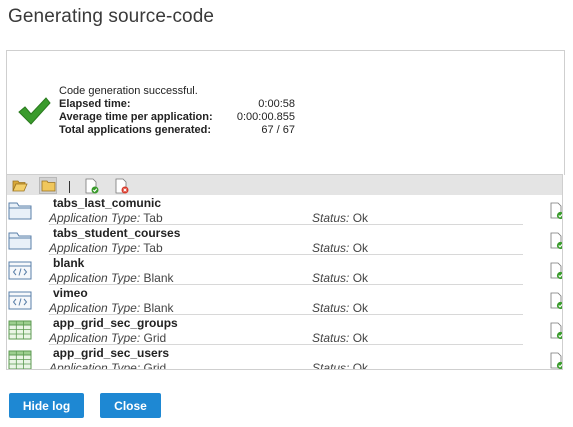 This screenshot has width=573, height=427. What do you see at coordinates (111, 353) in the screenshot?
I see `app-name: app_grid_sec_users` at bounding box center [111, 353].